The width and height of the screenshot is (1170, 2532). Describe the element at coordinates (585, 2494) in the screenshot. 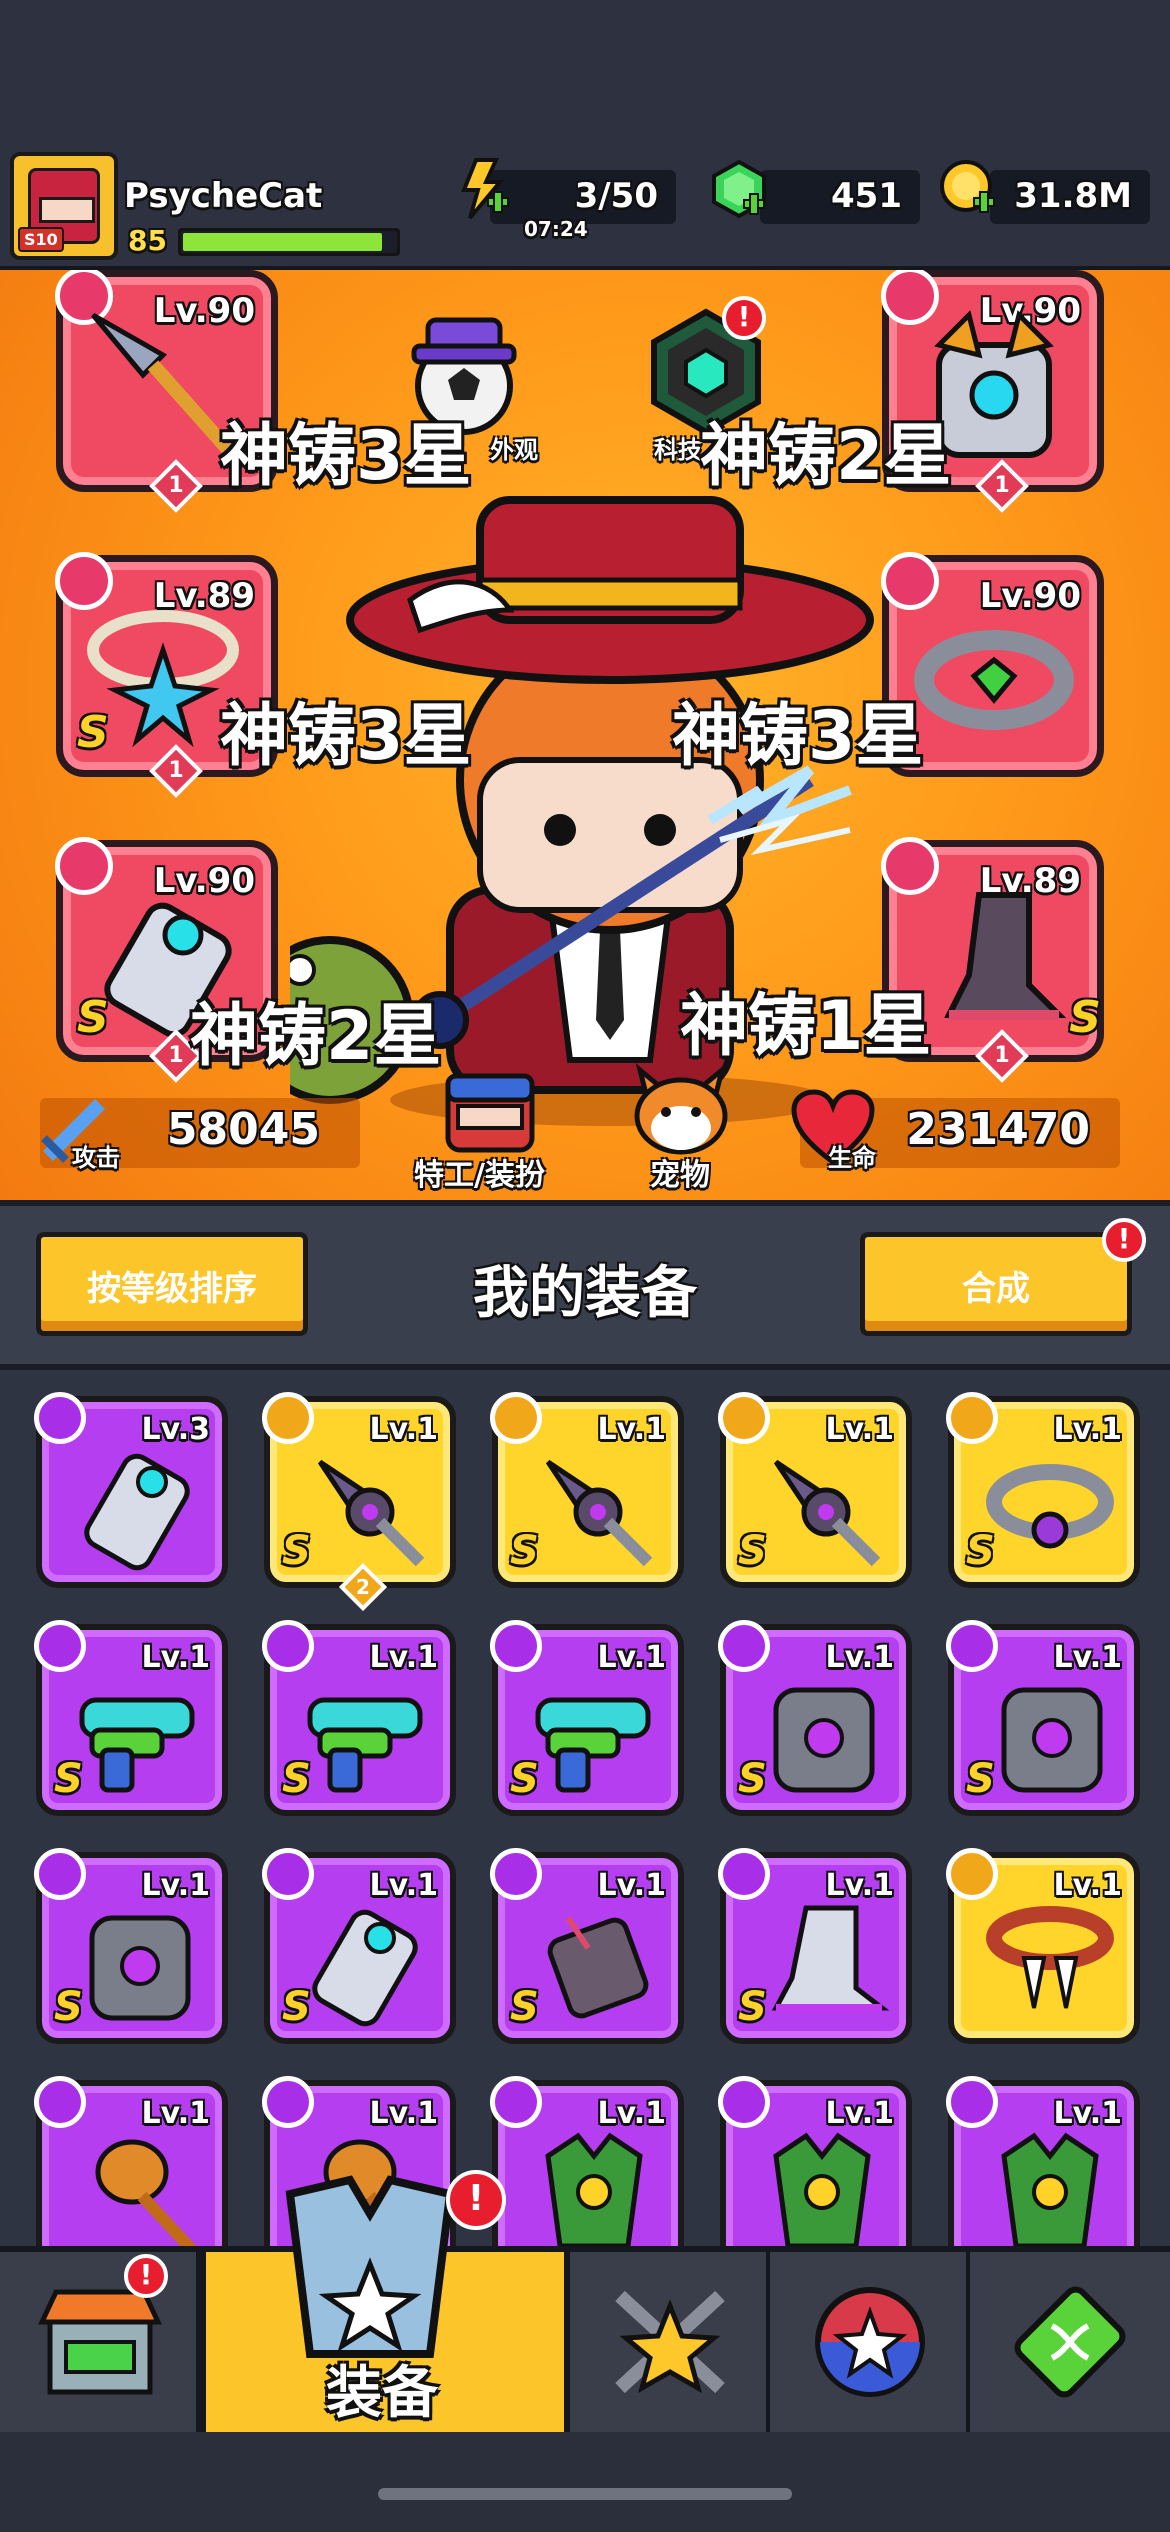

I see `home-indicator` at that location.